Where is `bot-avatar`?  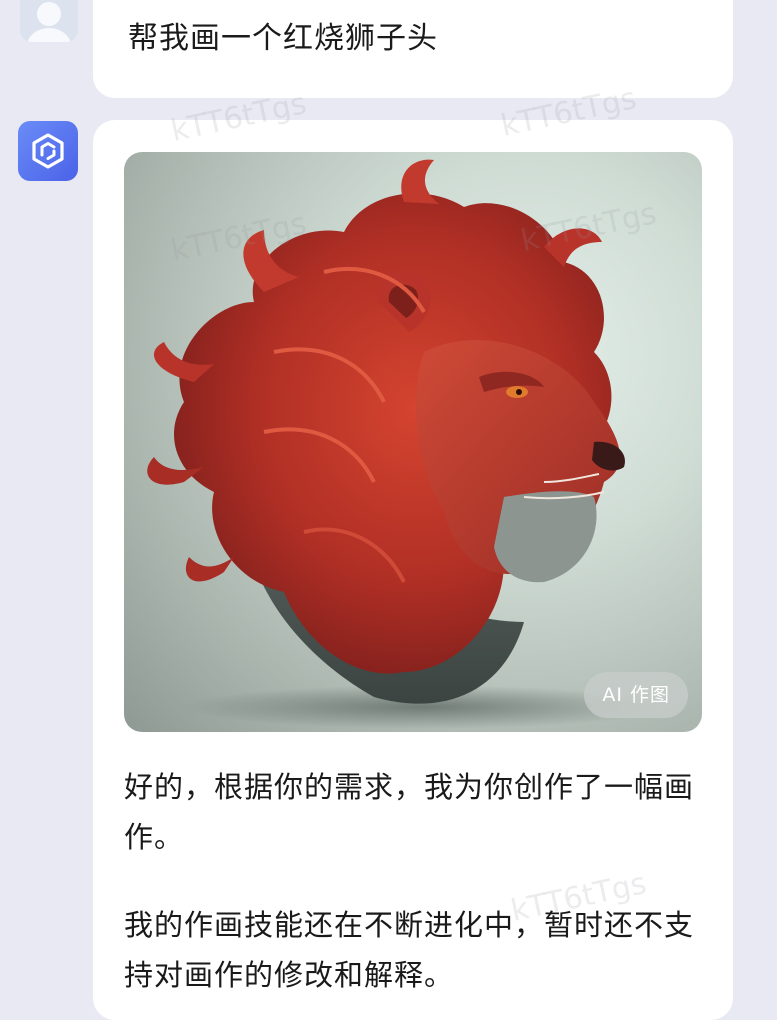 bot-avatar is located at coordinates (48, 151).